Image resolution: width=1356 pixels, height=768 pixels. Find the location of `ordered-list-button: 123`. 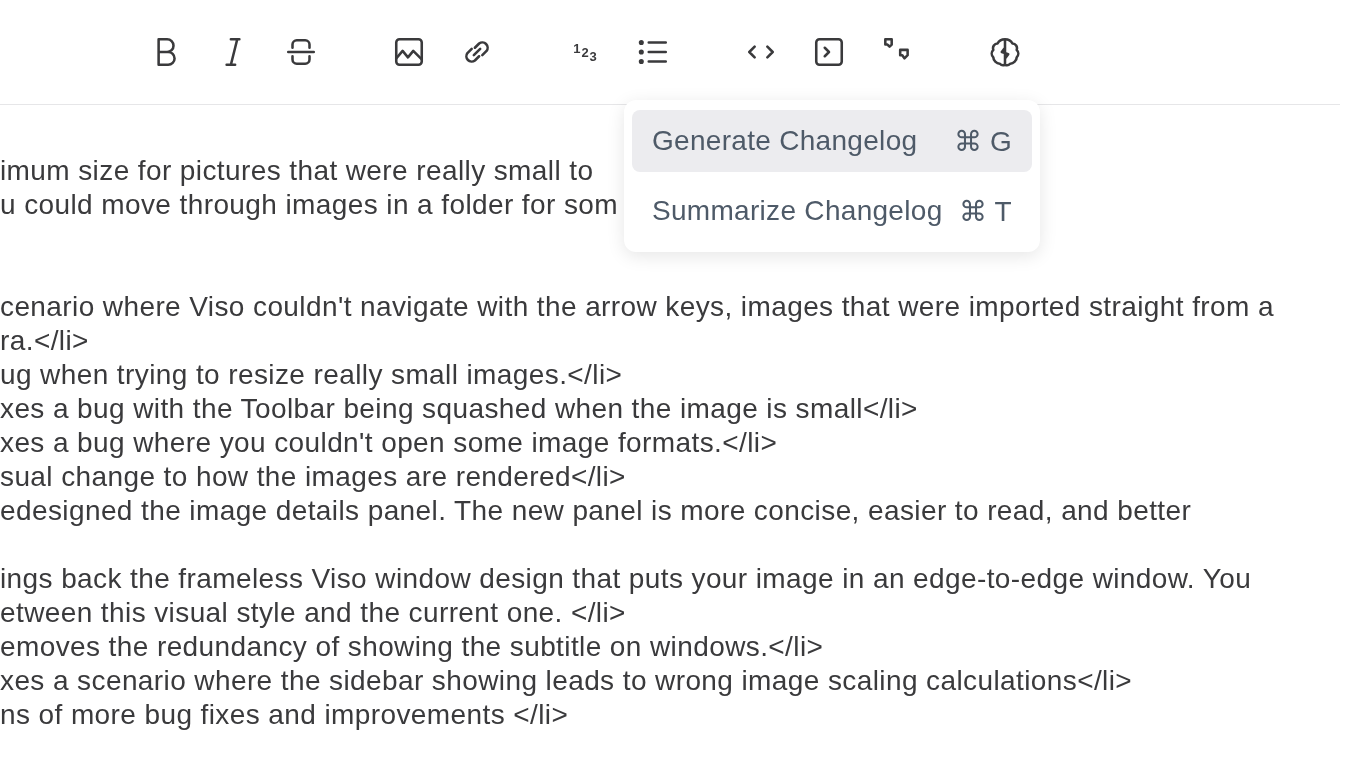

ordered-list-button: 123 is located at coordinates (585, 52).